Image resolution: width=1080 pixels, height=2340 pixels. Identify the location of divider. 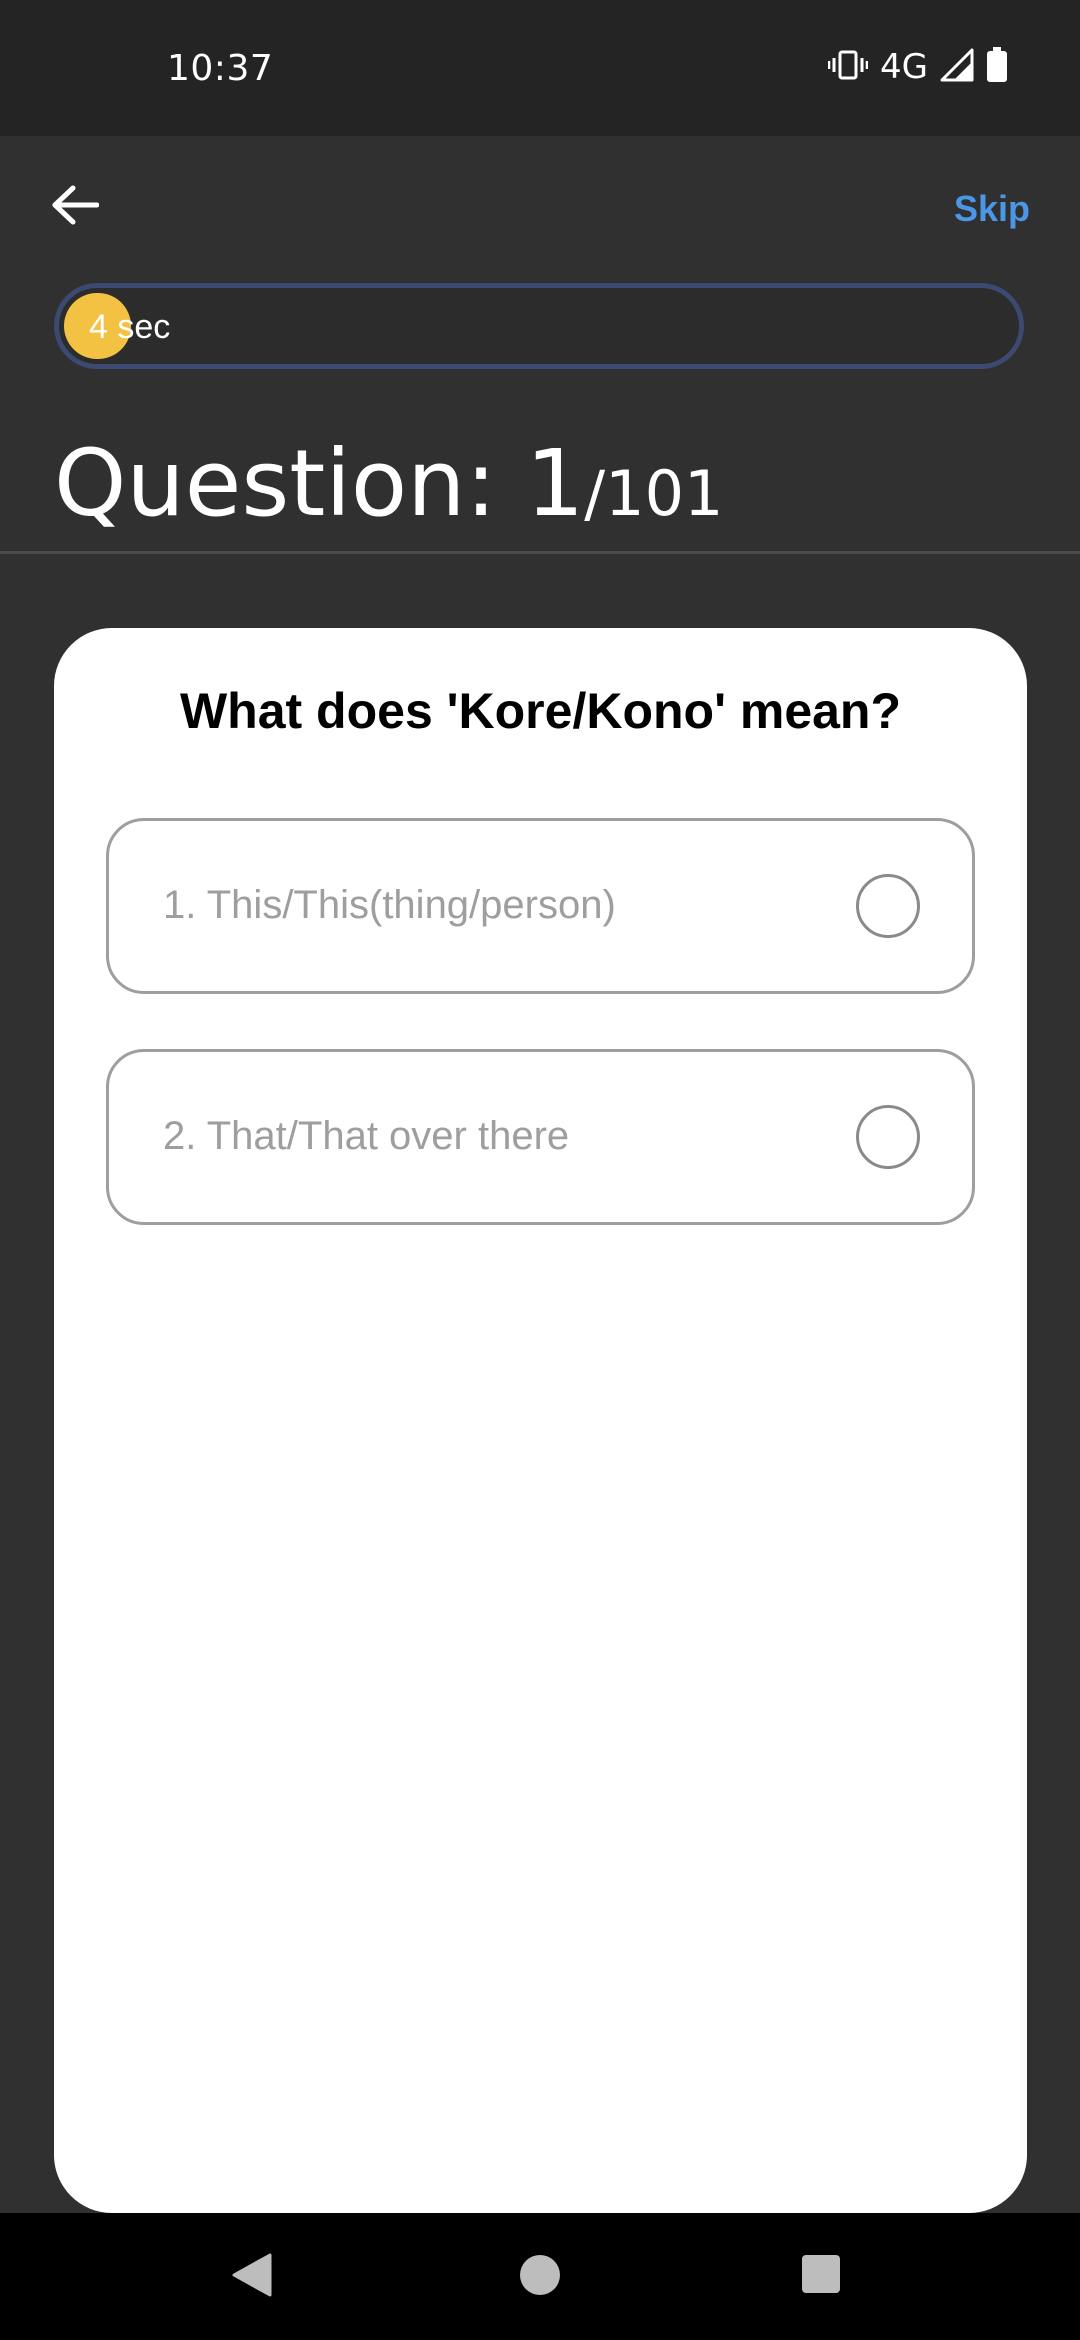
(540, 552).